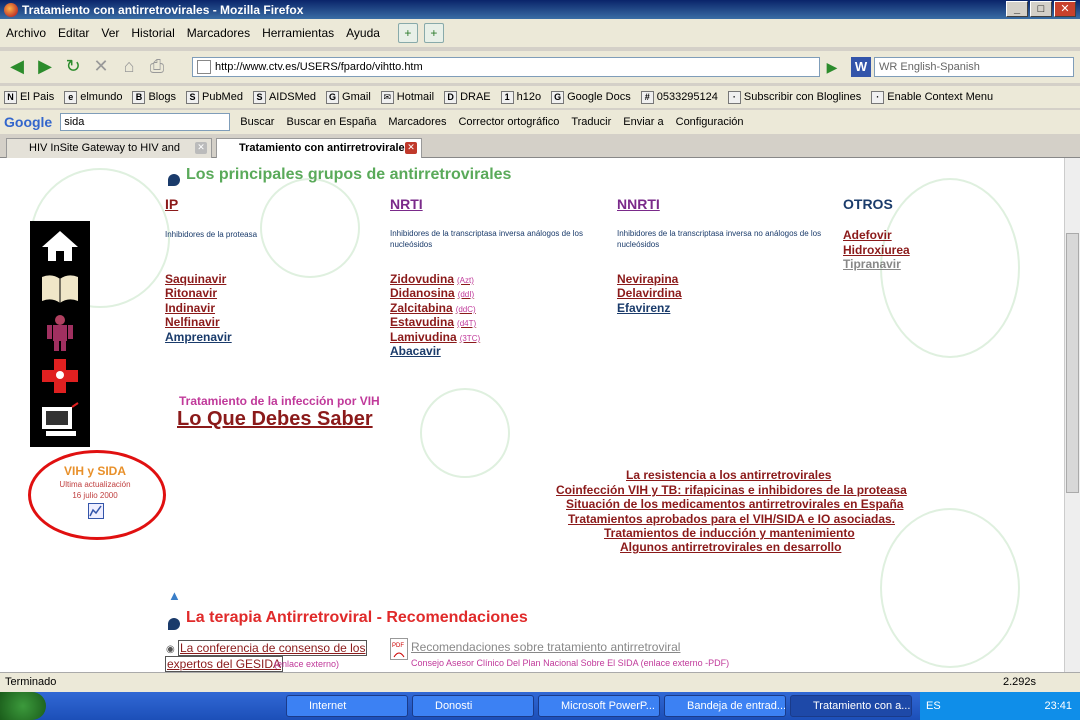 This screenshot has width=1080, height=720. I want to click on menu-herramientas: Herramientas, so click(298, 33).